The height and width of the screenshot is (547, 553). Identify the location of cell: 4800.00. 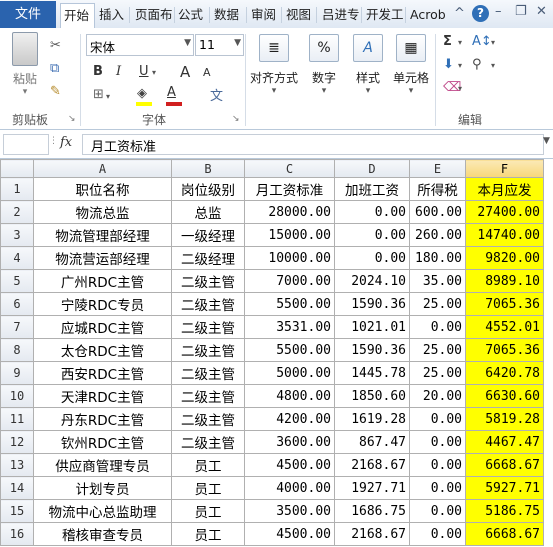
(289, 396).